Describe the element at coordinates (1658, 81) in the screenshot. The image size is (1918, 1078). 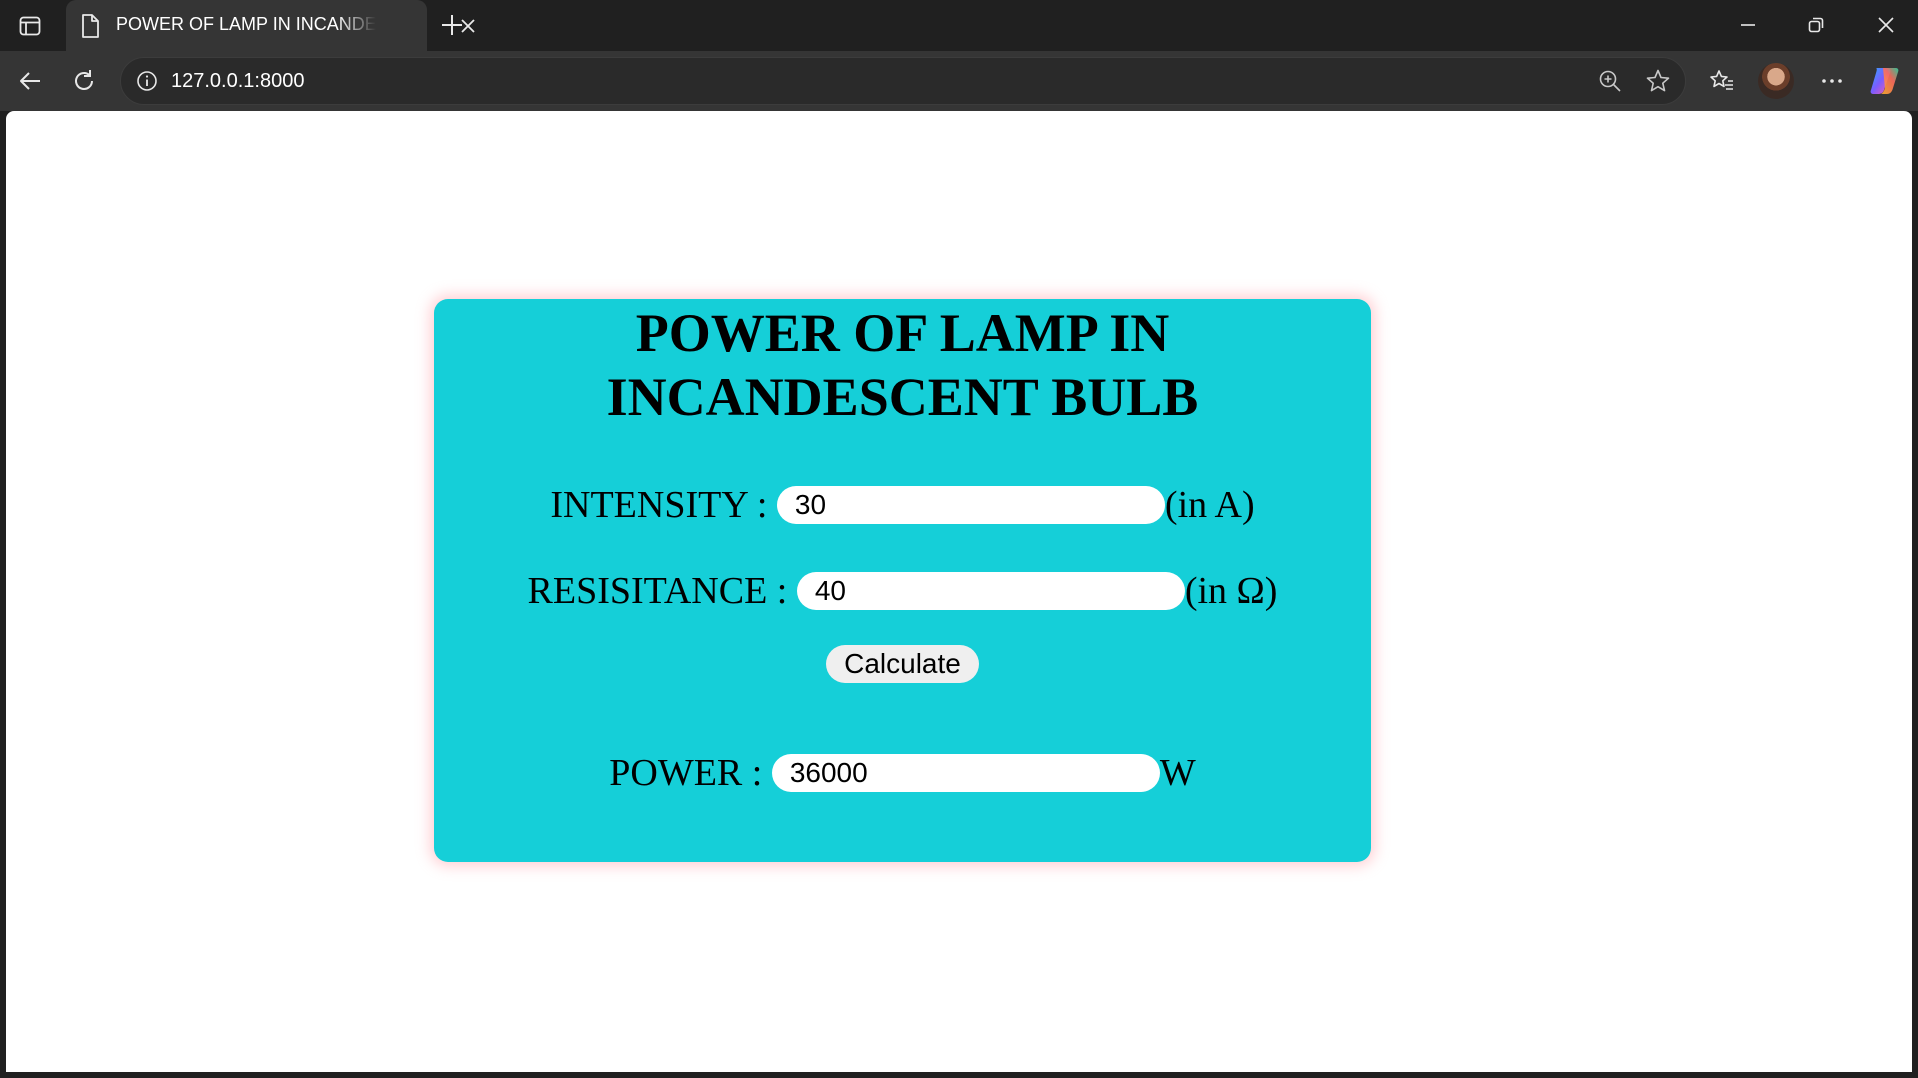
I see `favorite-star-icon` at that location.